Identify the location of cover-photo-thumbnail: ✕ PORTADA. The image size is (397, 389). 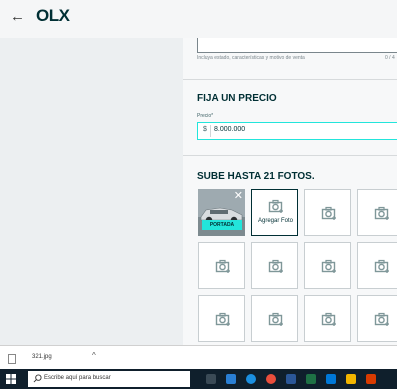
(221, 212).